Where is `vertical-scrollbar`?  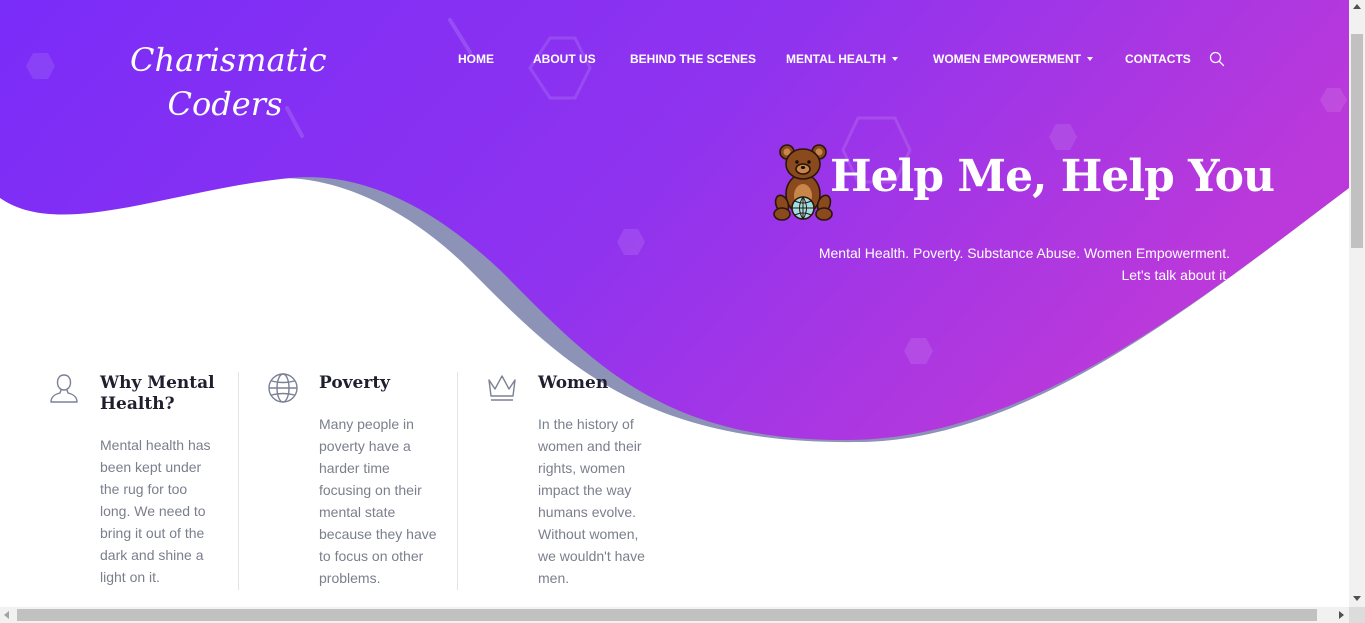
vertical-scrollbar is located at coordinates (1357, 303).